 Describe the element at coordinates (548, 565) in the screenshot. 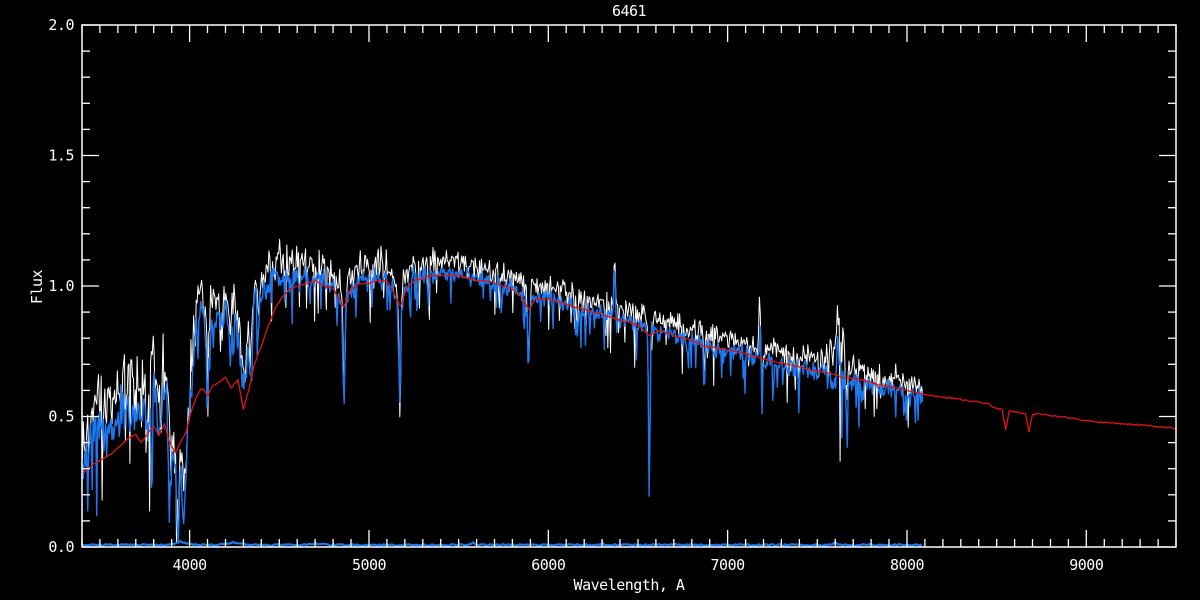

I see `x-tick-label: 6000` at that location.